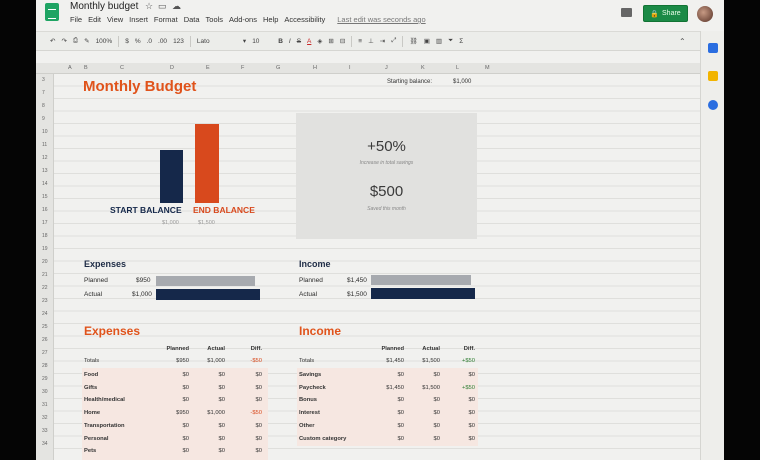  Describe the element at coordinates (322, 439) in the screenshot. I see `table-row-label: Custom category` at that location.